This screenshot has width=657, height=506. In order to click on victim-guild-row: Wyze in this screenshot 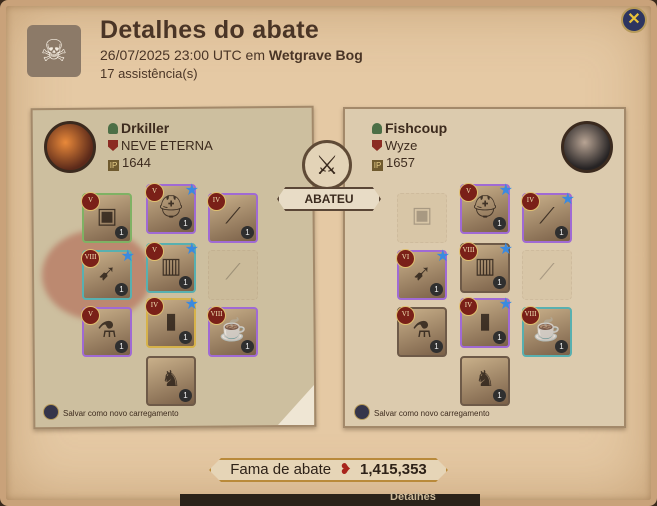, I will do `click(394, 145)`.